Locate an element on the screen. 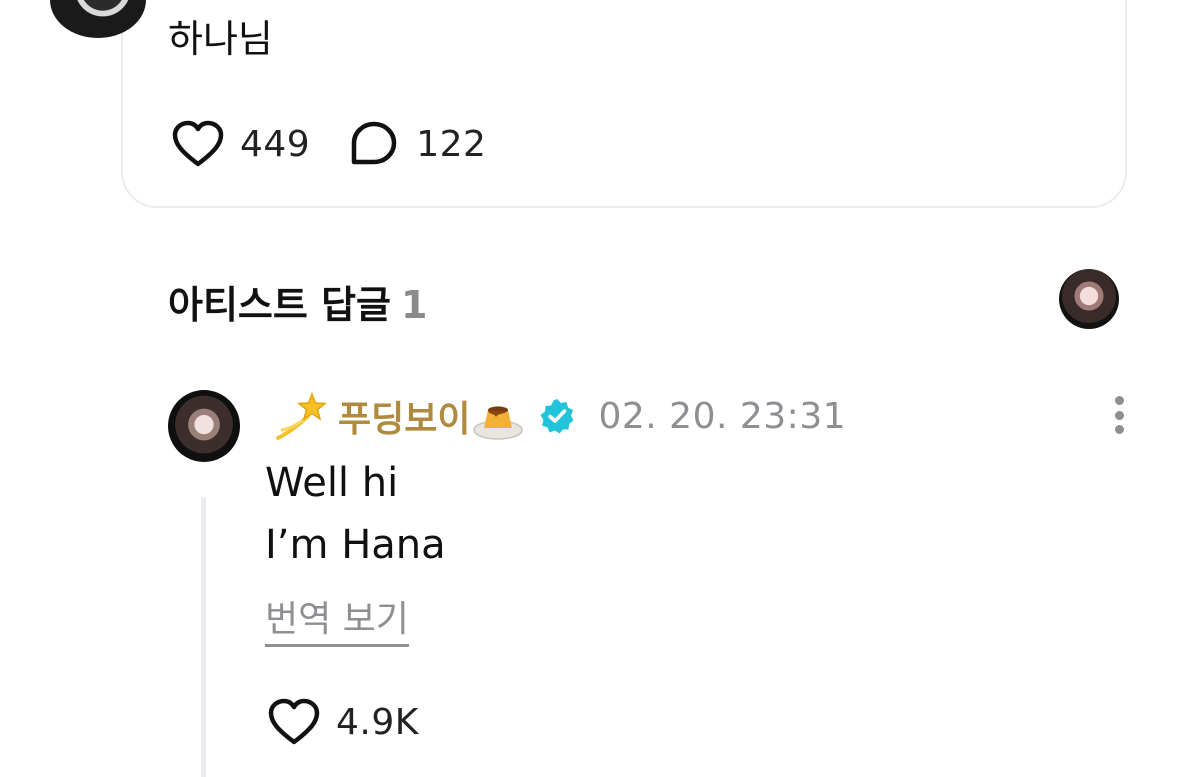  reply-count: 1 is located at coordinates (414, 305).